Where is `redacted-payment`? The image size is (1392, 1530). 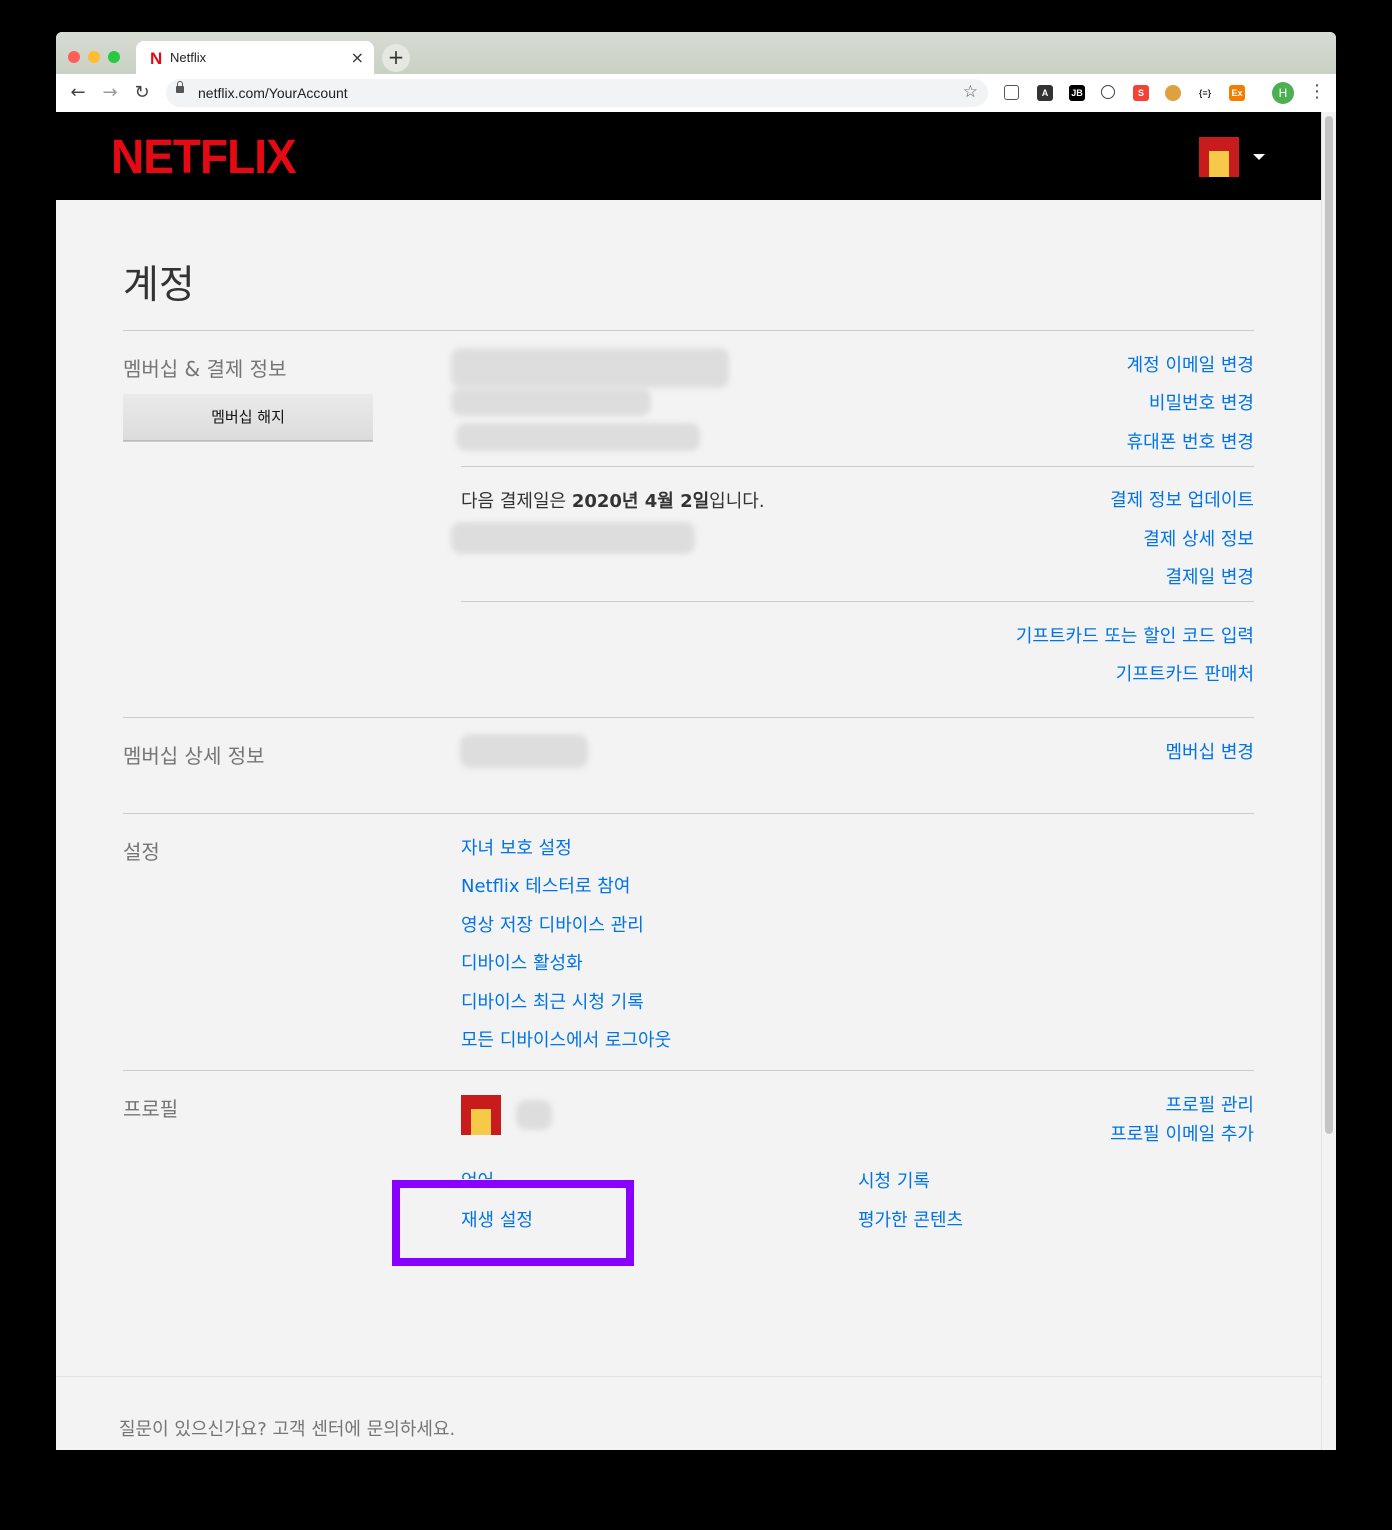
redacted-payment is located at coordinates (573, 538).